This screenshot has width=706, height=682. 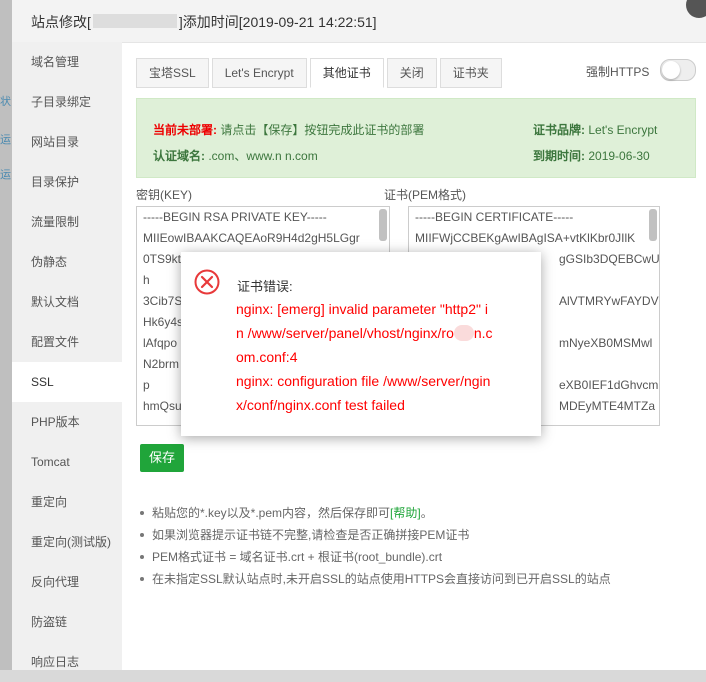 What do you see at coordinates (595, 130) in the screenshot?
I see `cert-brand: 证书品牌: Let's Encrypt` at bounding box center [595, 130].